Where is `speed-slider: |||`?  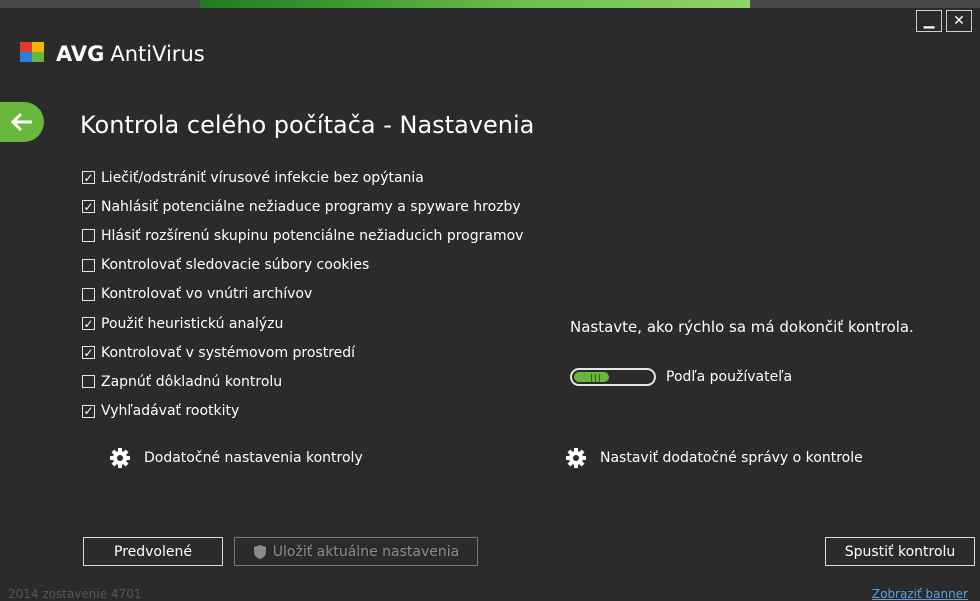 speed-slider: ||| is located at coordinates (613, 377).